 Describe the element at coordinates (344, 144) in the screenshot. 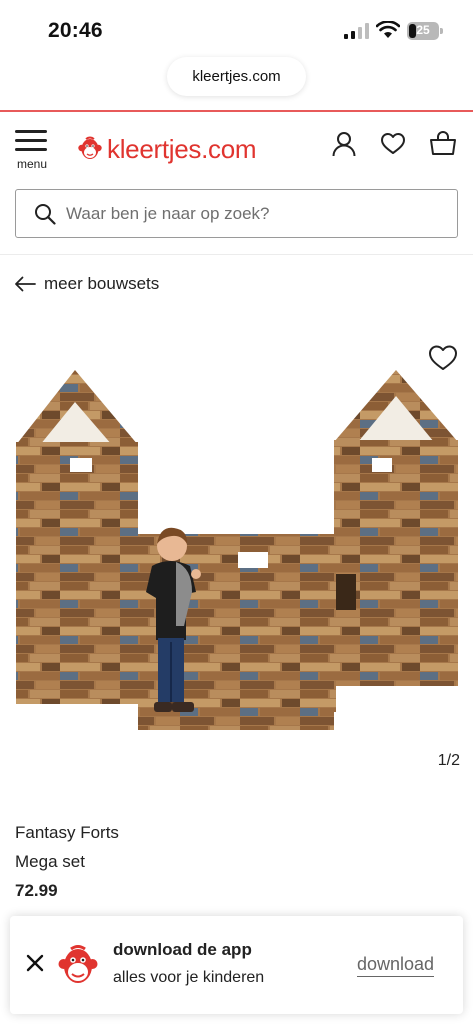

I see `account-icon` at that location.